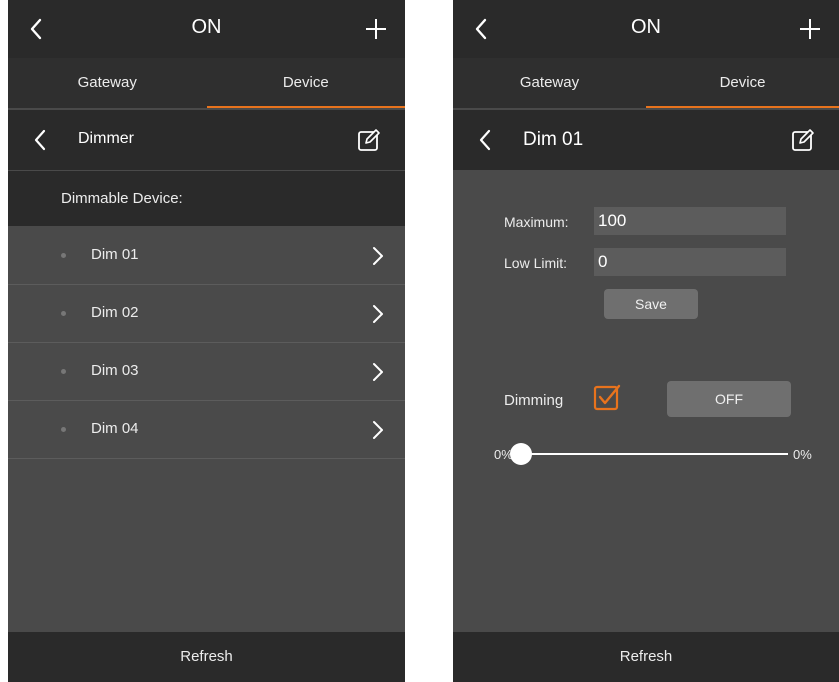 The height and width of the screenshot is (682, 839). I want to click on save-button: Save, so click(651, 304).